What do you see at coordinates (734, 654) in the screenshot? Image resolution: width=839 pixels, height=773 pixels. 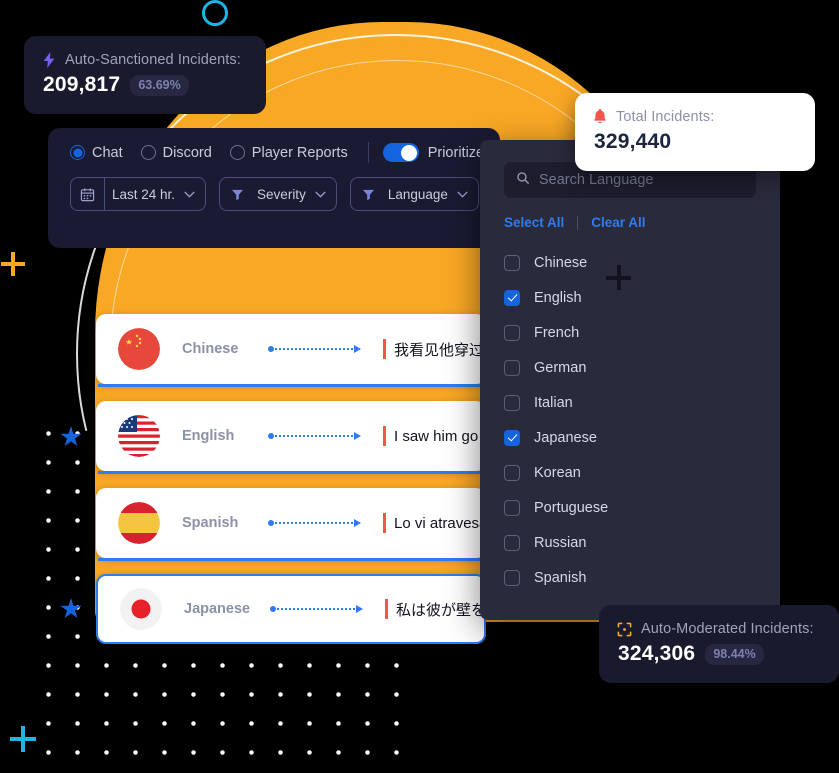 I see `card-percent-badge: 98.44%` at bounding box center [734, 654].